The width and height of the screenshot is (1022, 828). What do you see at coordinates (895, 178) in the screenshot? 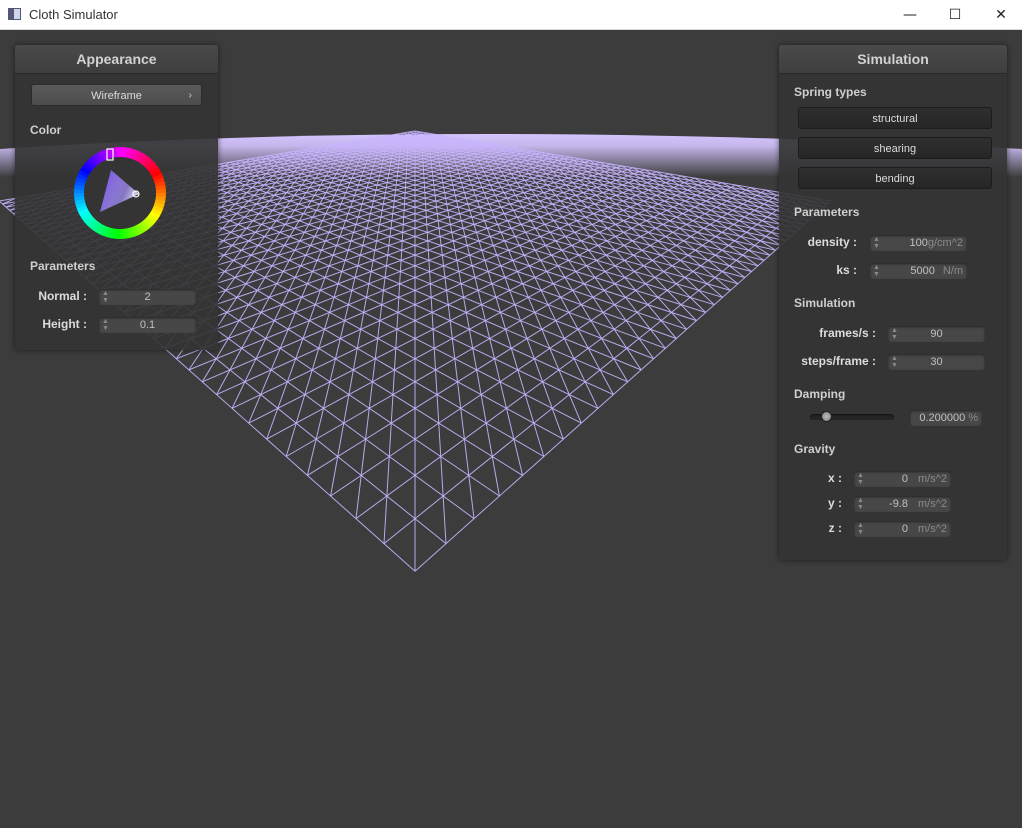
I see `bending-toggle-button: bending` at bounding box center [895, 178].